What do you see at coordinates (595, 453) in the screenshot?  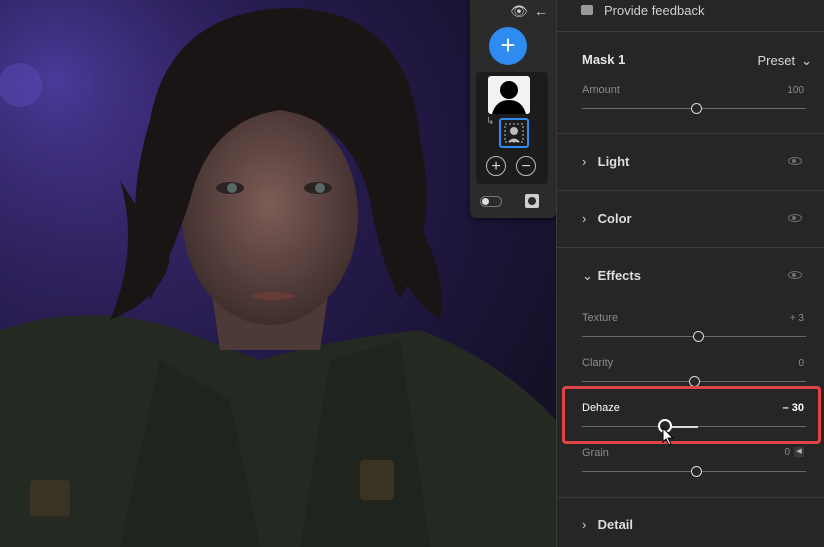 I see `grain-label: Grain` at bounding box center [595, 453].